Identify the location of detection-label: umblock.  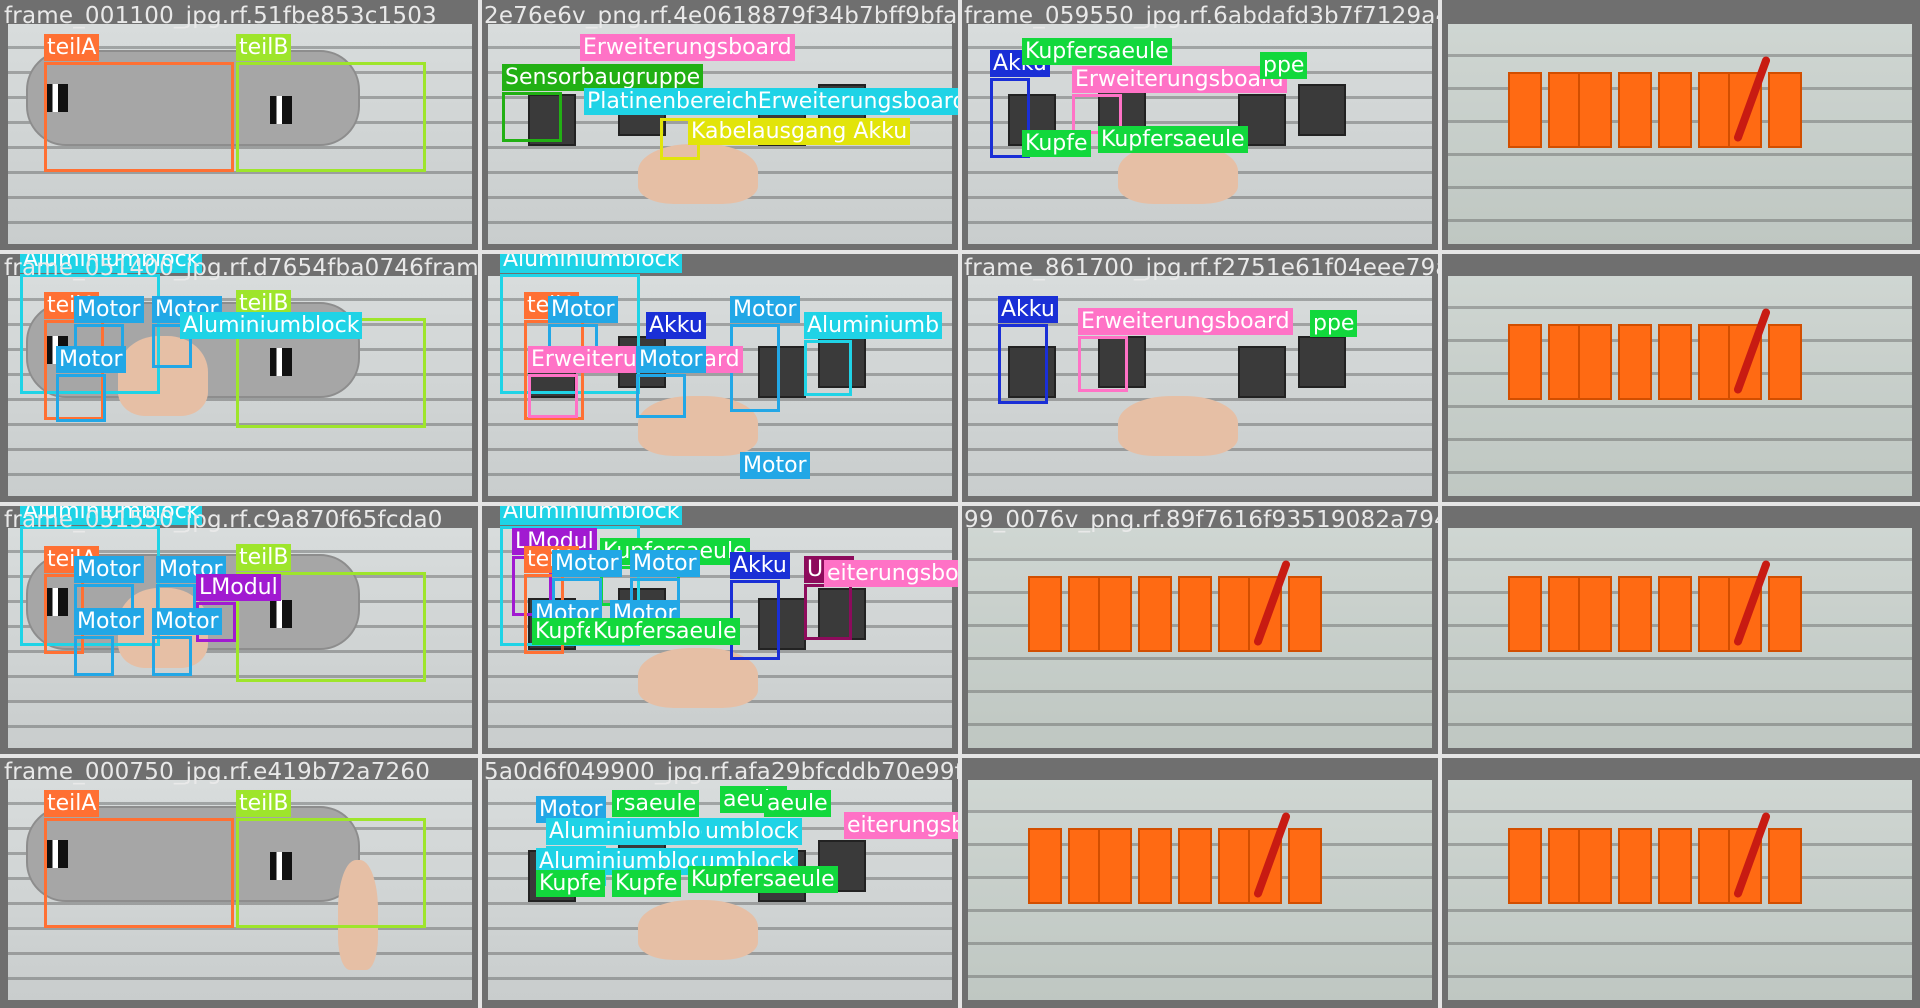
(752, 831).